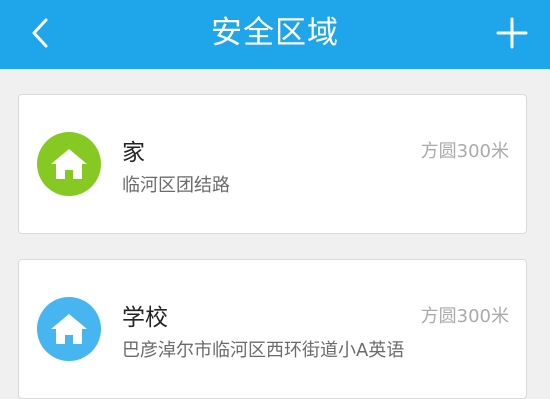 The width and height of the screenshot is (550, 399). Describe the element at coordinates (145, 318) in the screenshot. I see `zone-name: 学校` at that location.